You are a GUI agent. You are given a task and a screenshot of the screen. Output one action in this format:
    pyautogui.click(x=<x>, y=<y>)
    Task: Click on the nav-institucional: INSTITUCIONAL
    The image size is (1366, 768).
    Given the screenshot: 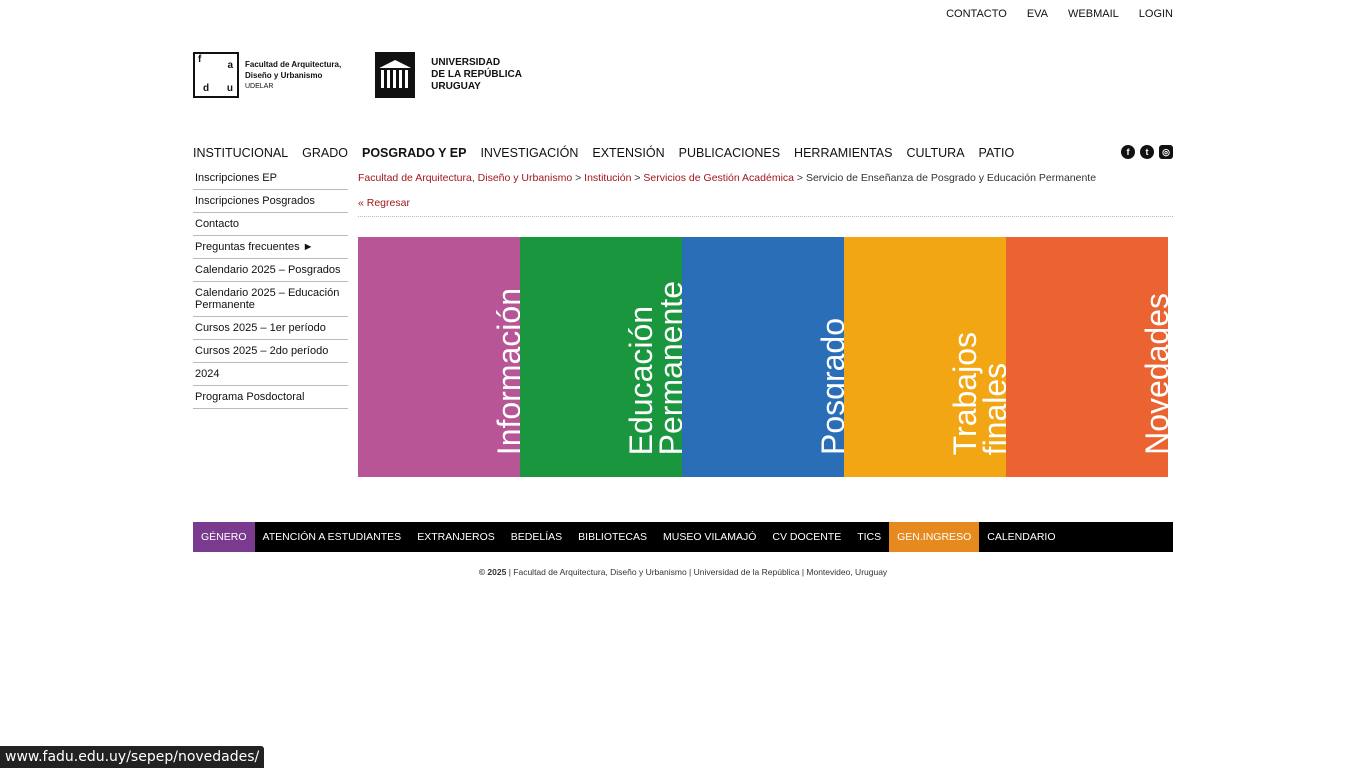 What is the action you would take?
    pyautogui.click(x=240, y=153)
    